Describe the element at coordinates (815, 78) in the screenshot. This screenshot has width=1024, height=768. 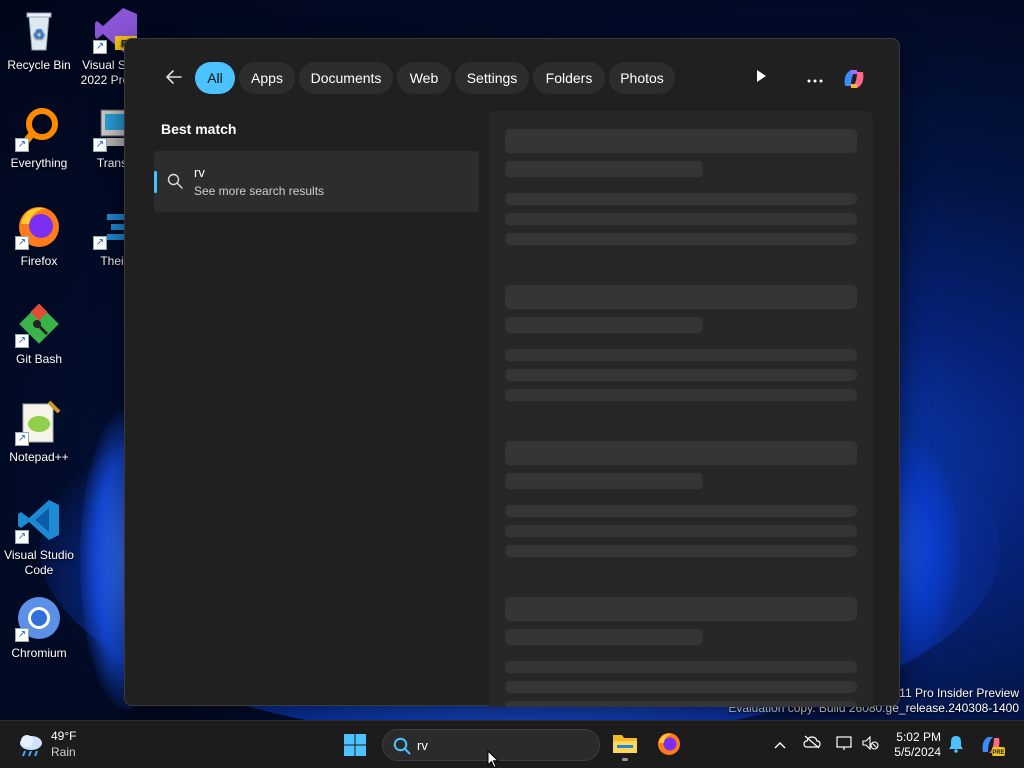
I see `more-options-button` at that location.